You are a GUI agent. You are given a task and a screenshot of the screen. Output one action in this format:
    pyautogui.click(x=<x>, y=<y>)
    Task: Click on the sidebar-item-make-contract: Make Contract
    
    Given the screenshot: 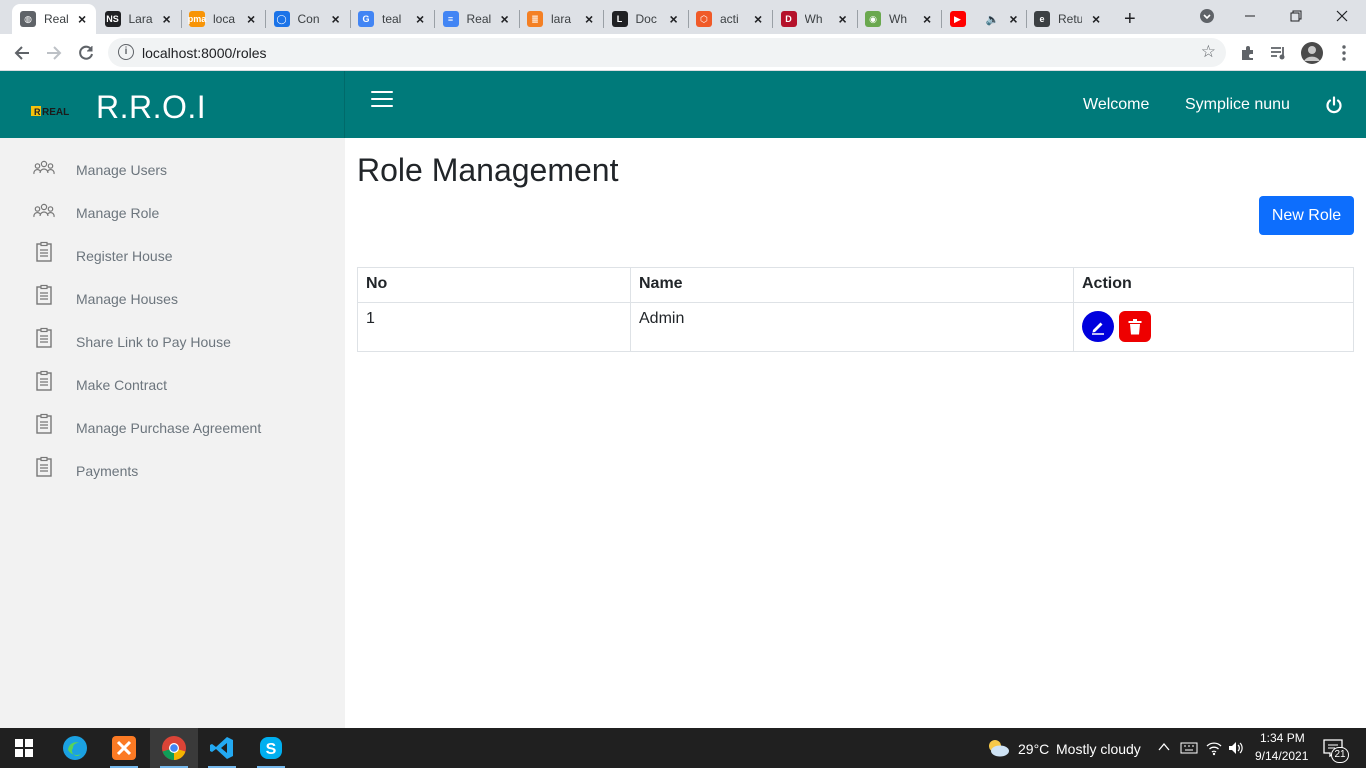 What is the action you would take?
    pyautogui.click(x=172, y=393)
    